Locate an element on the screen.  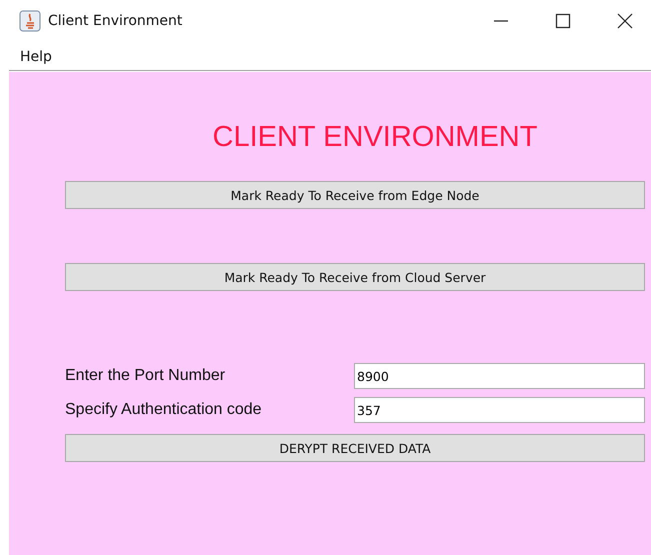
input-field: 8900 is located at coordinates (499, 376).